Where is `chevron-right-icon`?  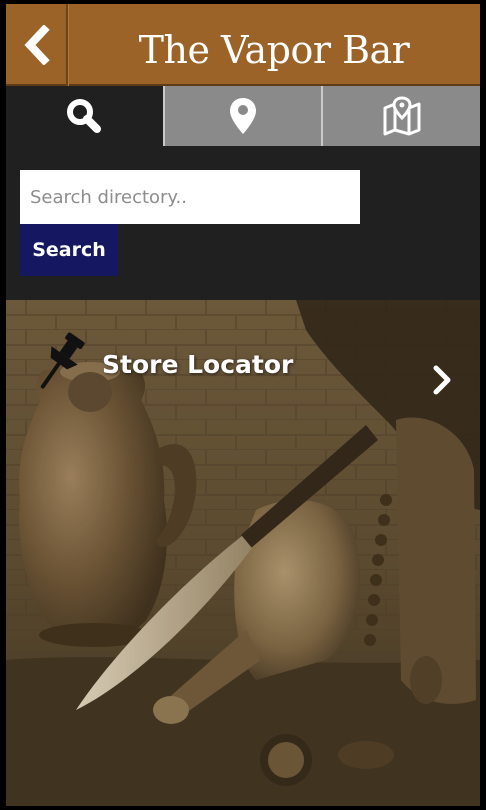 chevron-right-icon is located at coordinates (442, 380).